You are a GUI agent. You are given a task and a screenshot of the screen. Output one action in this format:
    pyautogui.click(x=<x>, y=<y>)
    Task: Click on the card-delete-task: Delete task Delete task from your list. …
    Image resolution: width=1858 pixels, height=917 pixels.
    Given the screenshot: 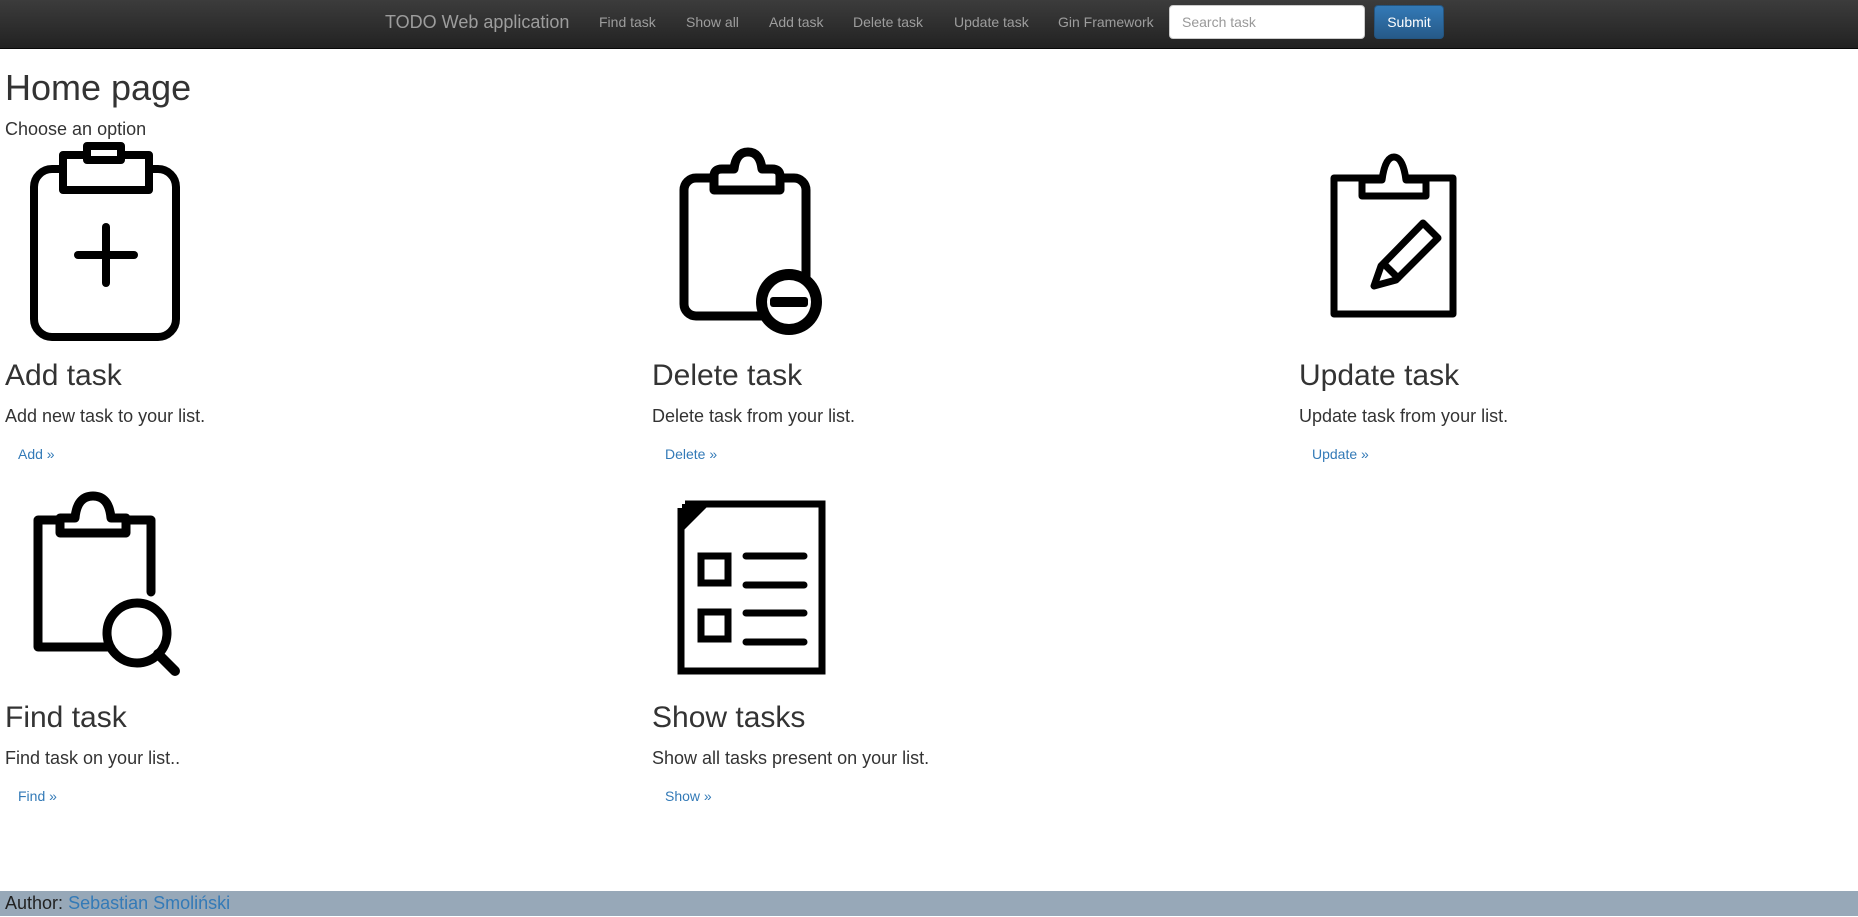 What is the action you would take?
    pyautogui.click(x=952, y=305)
    